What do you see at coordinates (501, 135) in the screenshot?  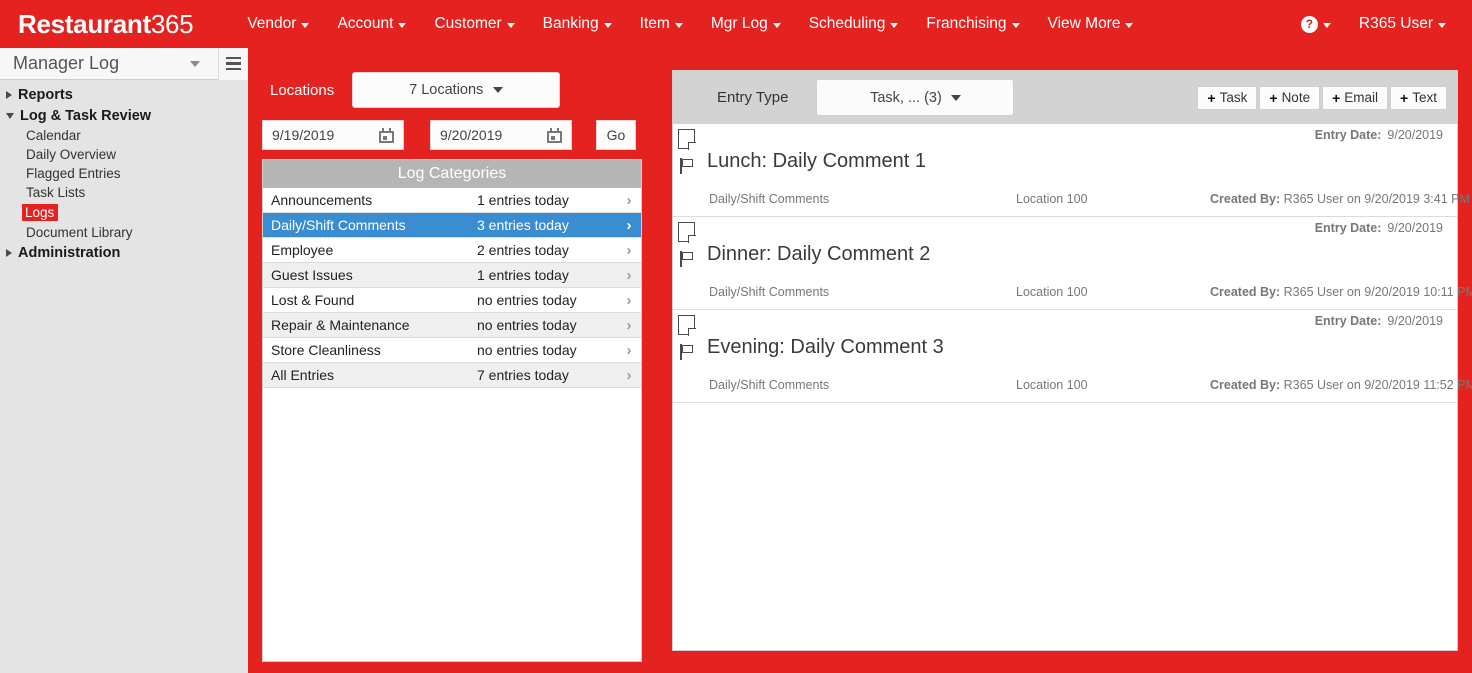 I see `end-date-input: 9/20/2019` at bounding box center [501, 135].